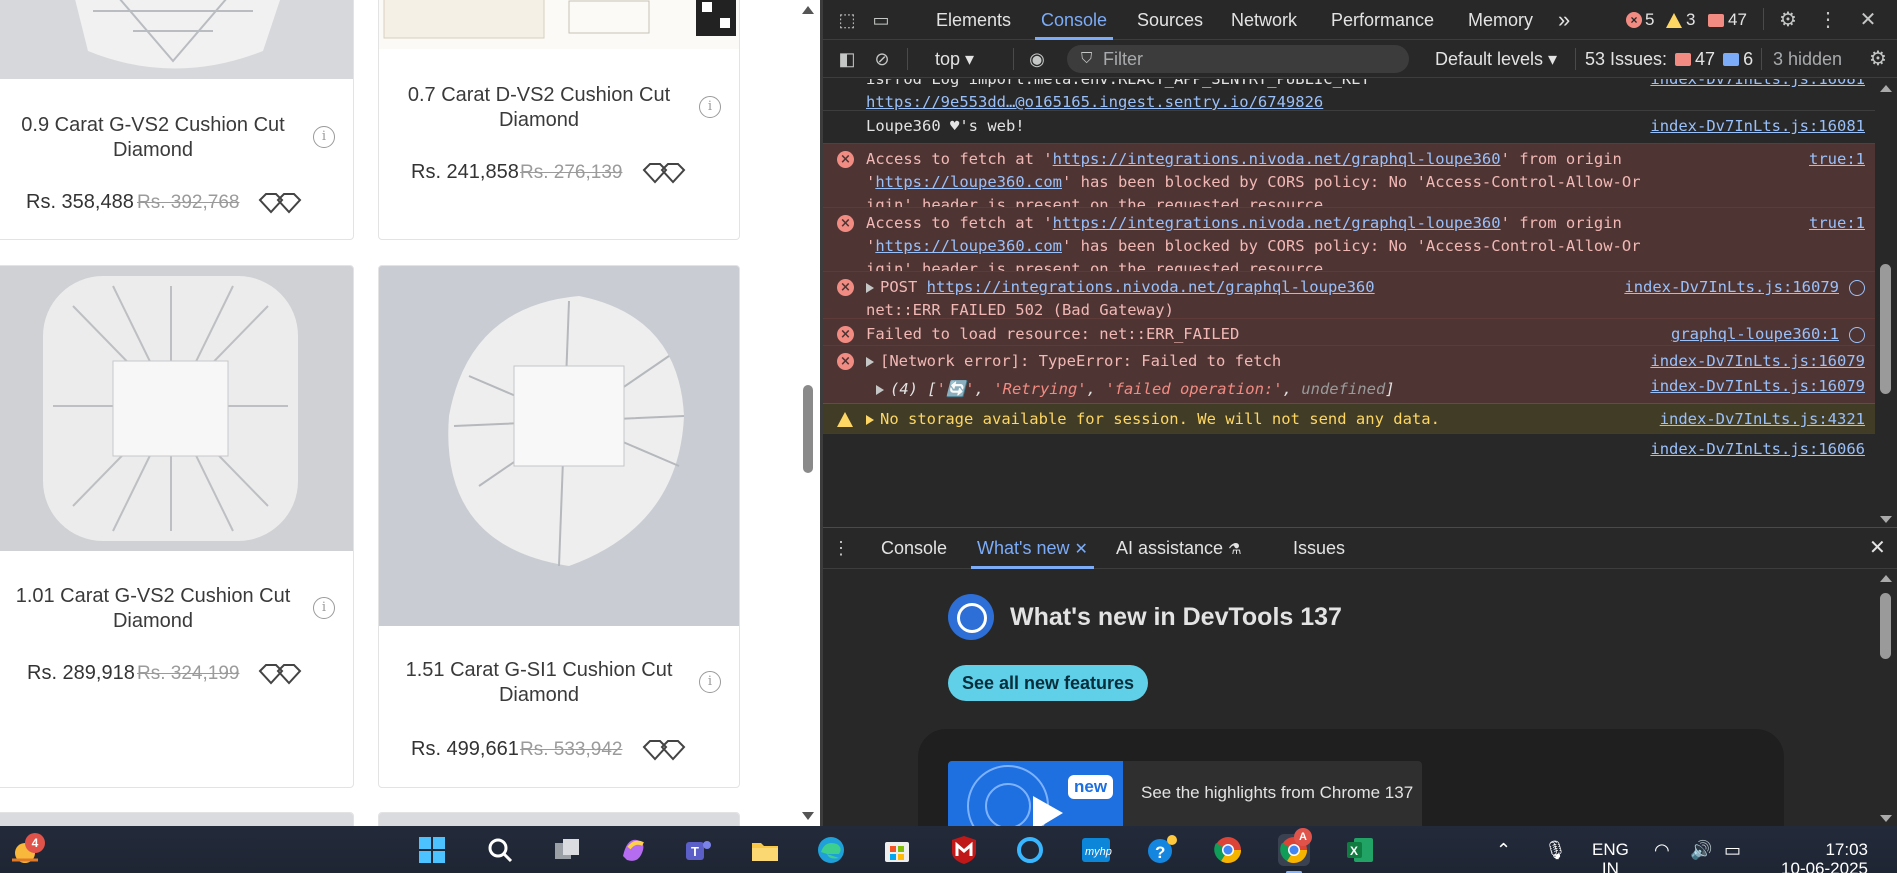 Image resolution: width=1897 pixels, height=873 pixels. Describe the element at coordinates (539, 108) in the screenshot. I see `product-title: 0.7 Carat D-VS2 Cushion Cut Diamond` at that location.